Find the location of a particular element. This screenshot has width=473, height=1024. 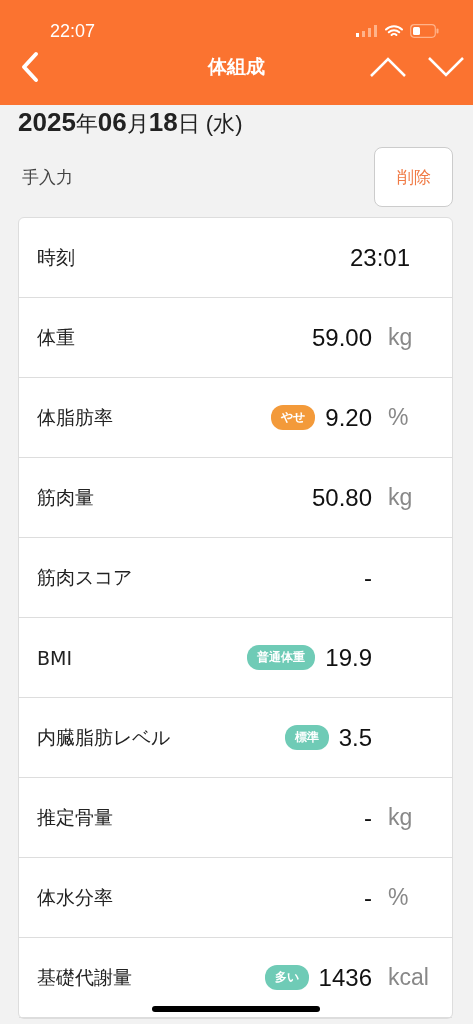

back-button is located at coordinates (30, 67).